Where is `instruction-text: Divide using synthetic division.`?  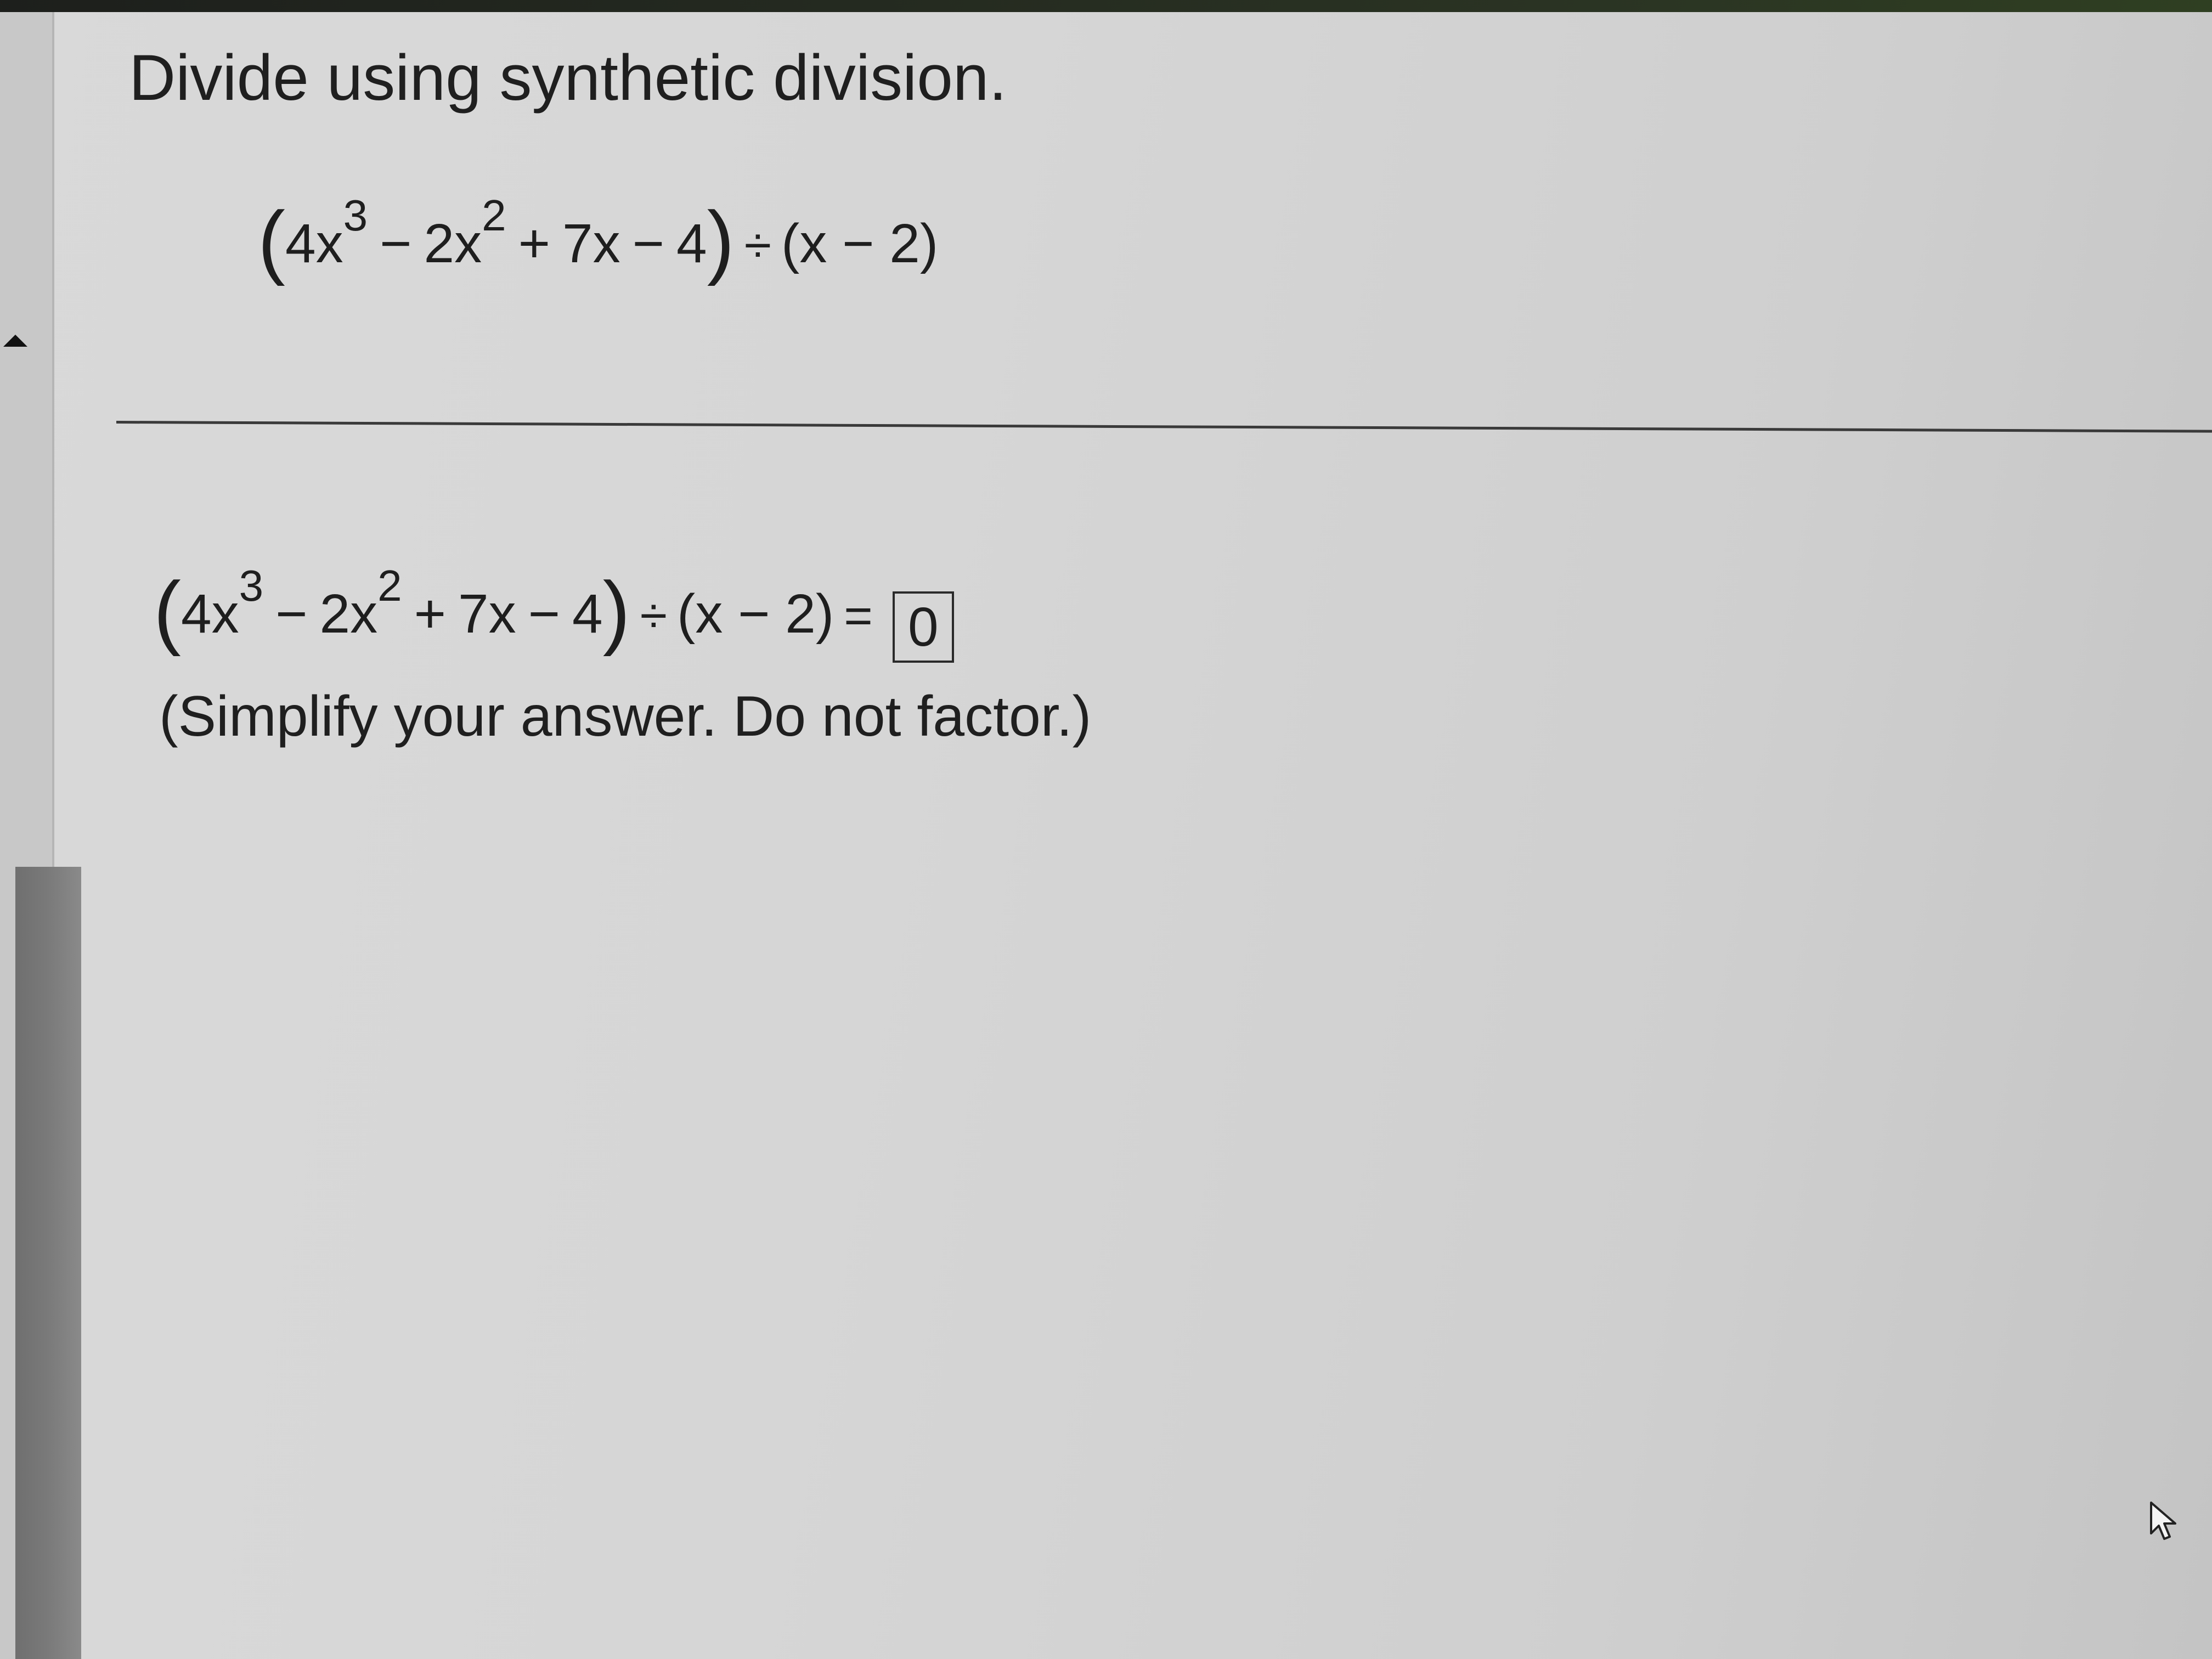
instruction-text: Divide using synthetic division. is located at coordinates (568, 78).